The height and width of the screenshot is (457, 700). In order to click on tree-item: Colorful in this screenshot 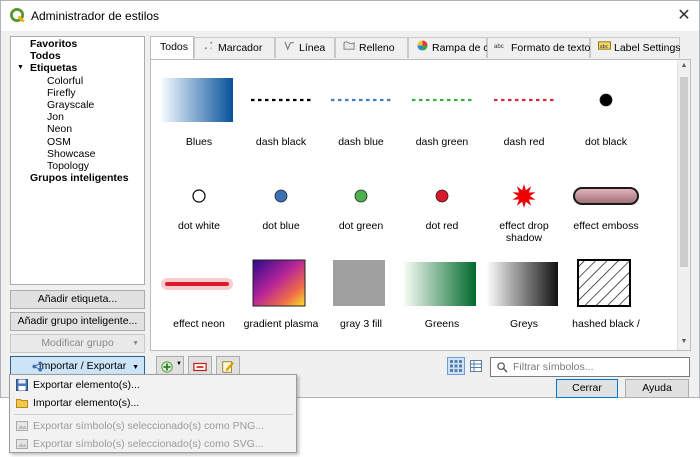, I will do `click(77, 81)`.